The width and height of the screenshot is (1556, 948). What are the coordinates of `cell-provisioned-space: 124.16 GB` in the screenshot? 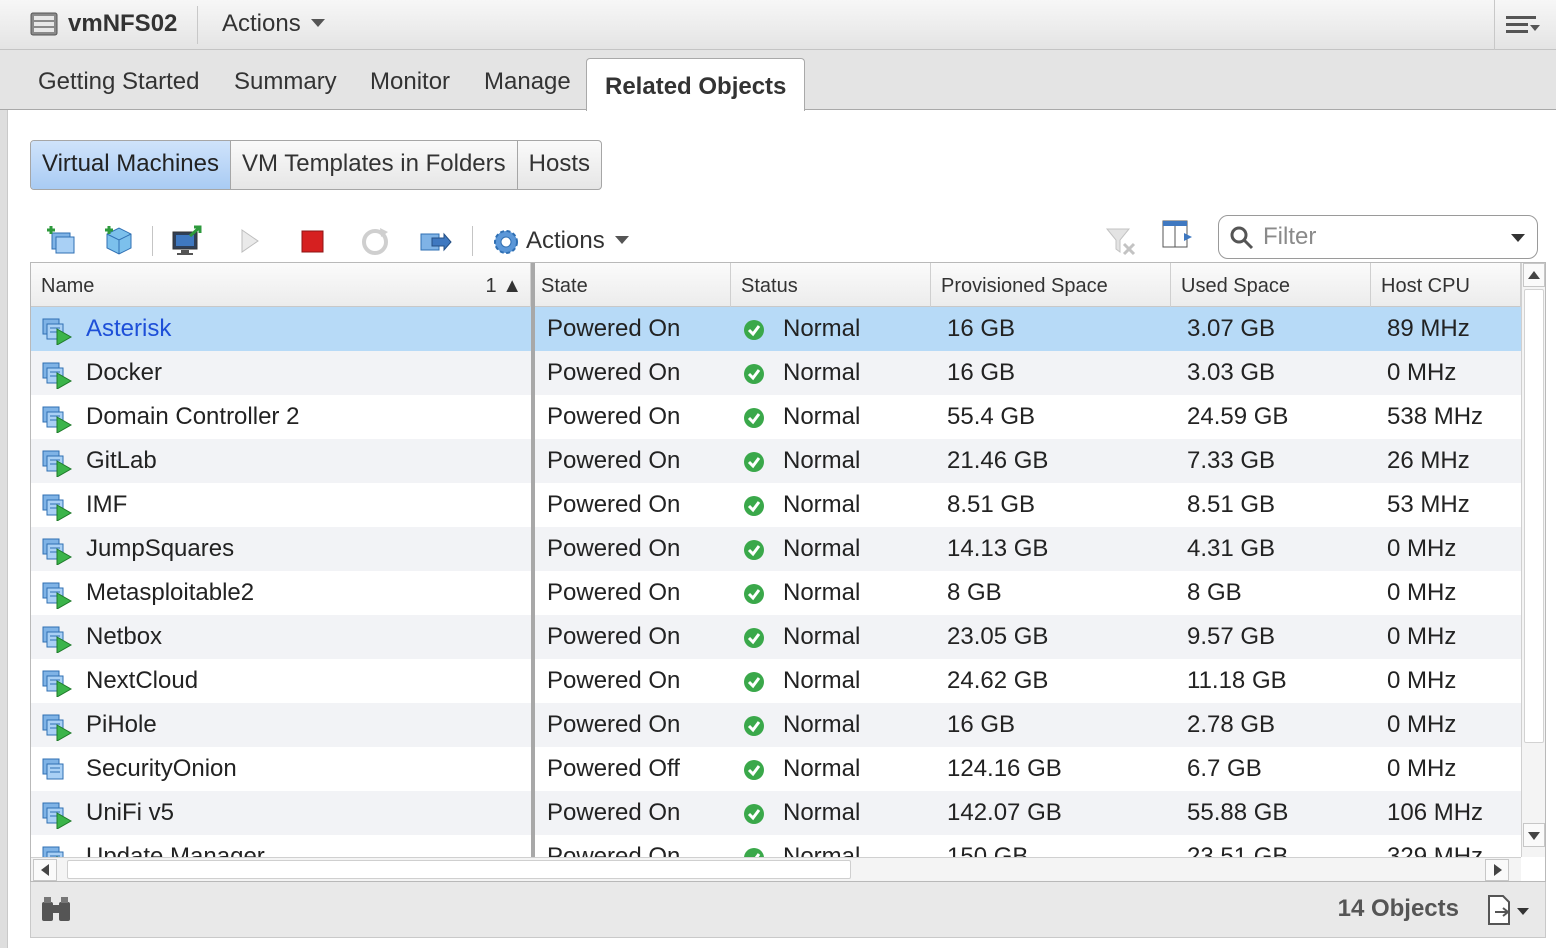 It's located at (1051, 769).